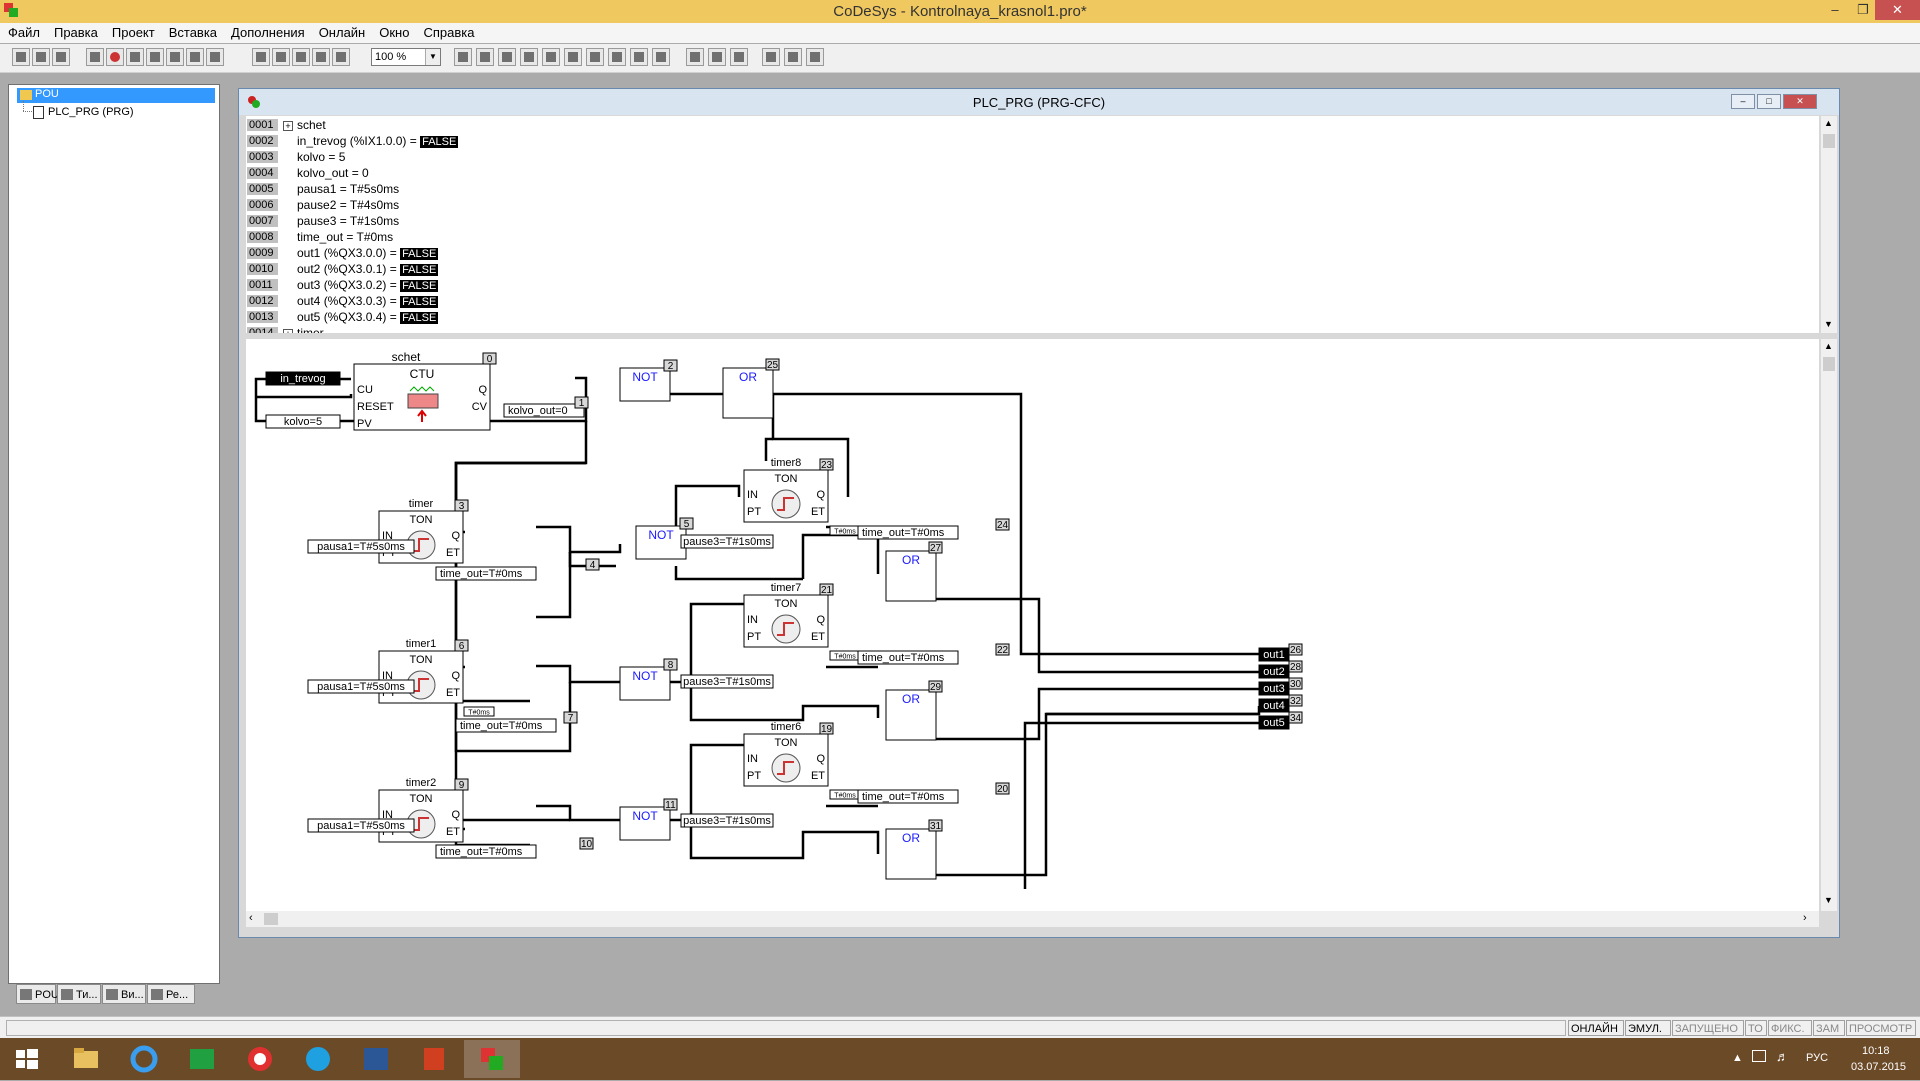 The image size is (1920, 1081). Describe the element at coordinates (116, 95) in the screenshot. I see `tree-item-pou: POU` at that location.